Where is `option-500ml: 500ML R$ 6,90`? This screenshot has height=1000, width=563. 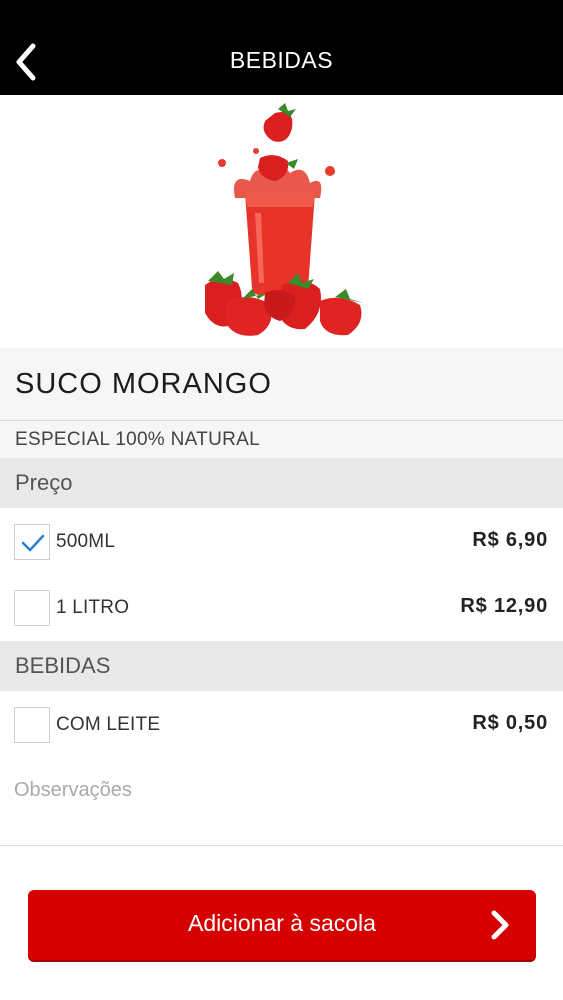 option-500ml: 500ML R$ 6,90 is located at coordinates (281, 542).